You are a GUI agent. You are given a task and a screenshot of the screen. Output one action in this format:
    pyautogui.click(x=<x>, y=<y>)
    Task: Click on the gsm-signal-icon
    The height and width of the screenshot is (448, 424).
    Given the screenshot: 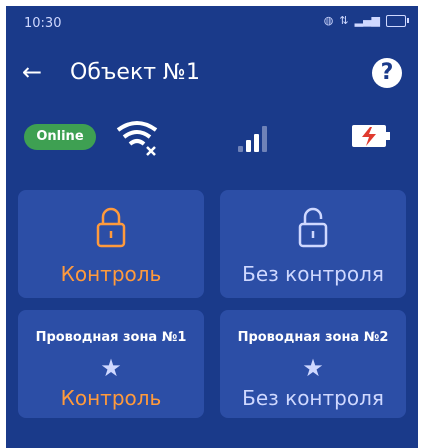 What is the action you would take?
    pyautogui.click(x=252, y=137)
    